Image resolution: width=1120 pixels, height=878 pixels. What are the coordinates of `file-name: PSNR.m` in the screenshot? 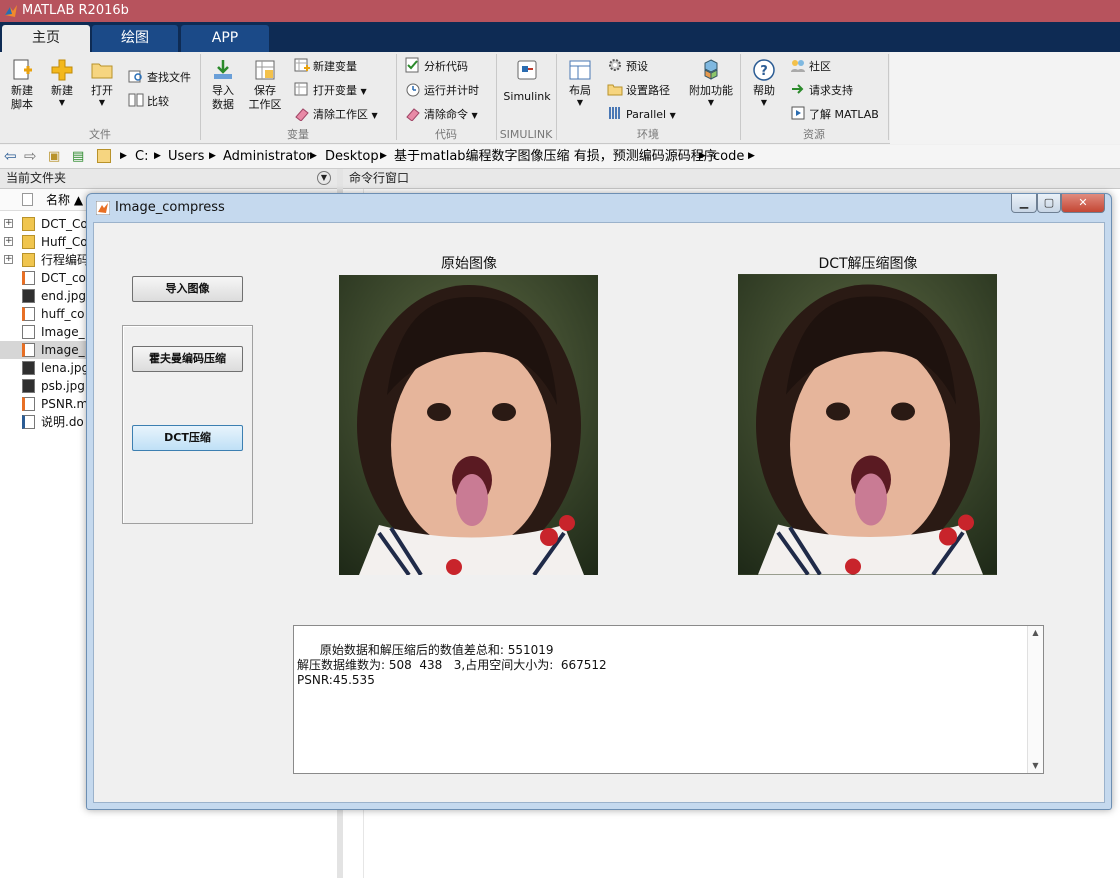 It's located at (65, 404).